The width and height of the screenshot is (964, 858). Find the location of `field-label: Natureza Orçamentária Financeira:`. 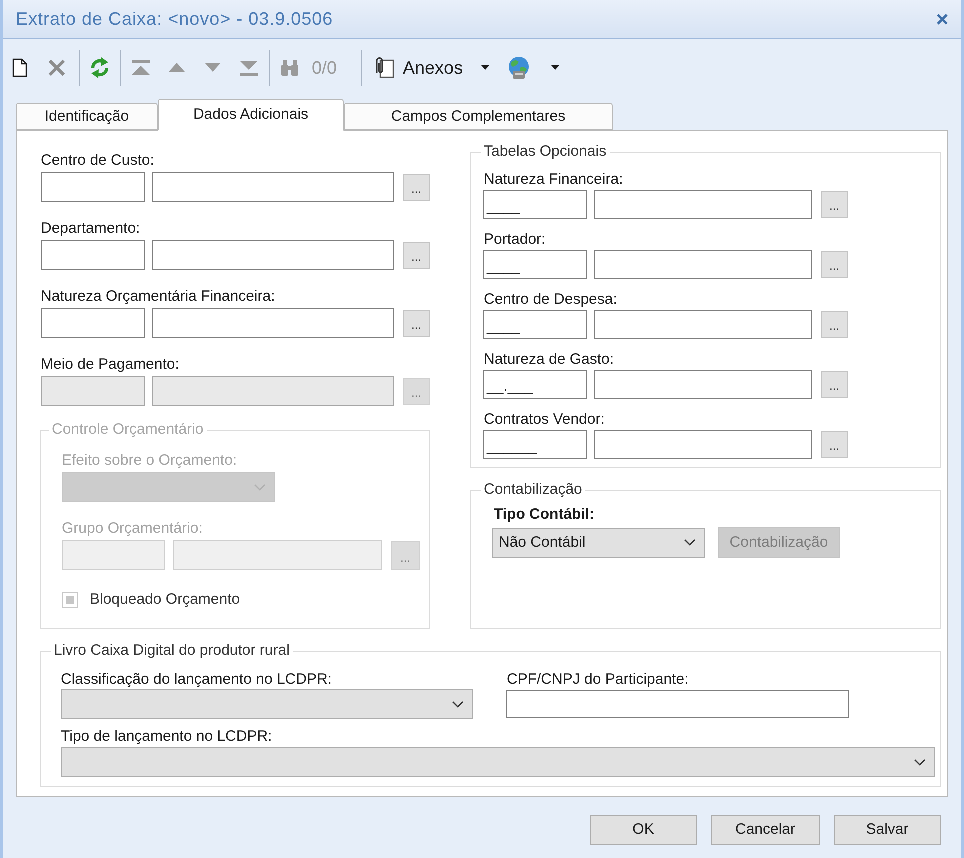

field-label: Natureza Orçamentária Financeira: is located at coordinates (158, 297).